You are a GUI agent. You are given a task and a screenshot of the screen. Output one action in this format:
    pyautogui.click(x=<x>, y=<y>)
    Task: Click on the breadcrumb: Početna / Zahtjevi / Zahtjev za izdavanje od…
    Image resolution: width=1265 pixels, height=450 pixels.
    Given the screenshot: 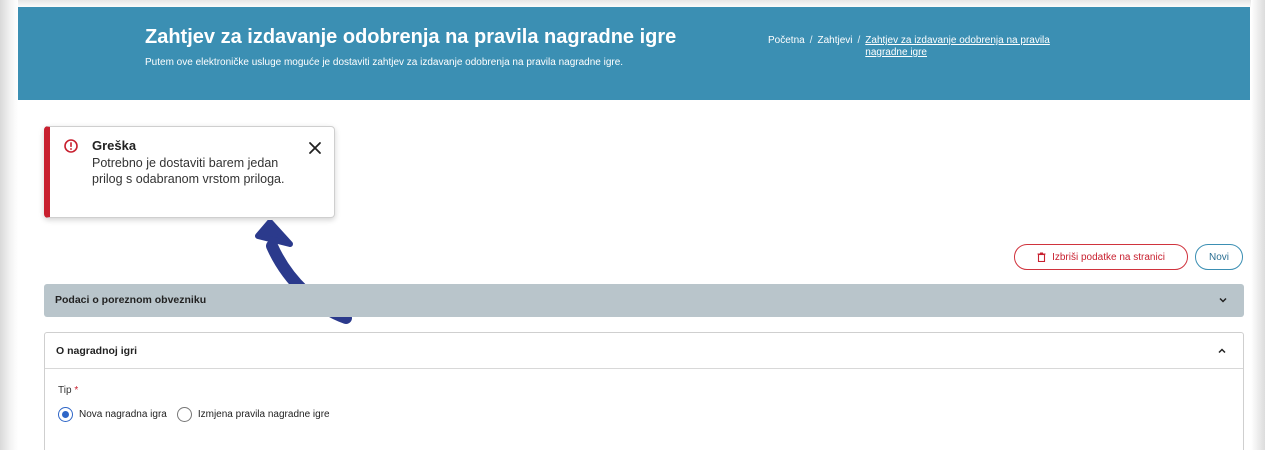 What is the action you would take?
    pyautogui.click(x=948, y=47)
    